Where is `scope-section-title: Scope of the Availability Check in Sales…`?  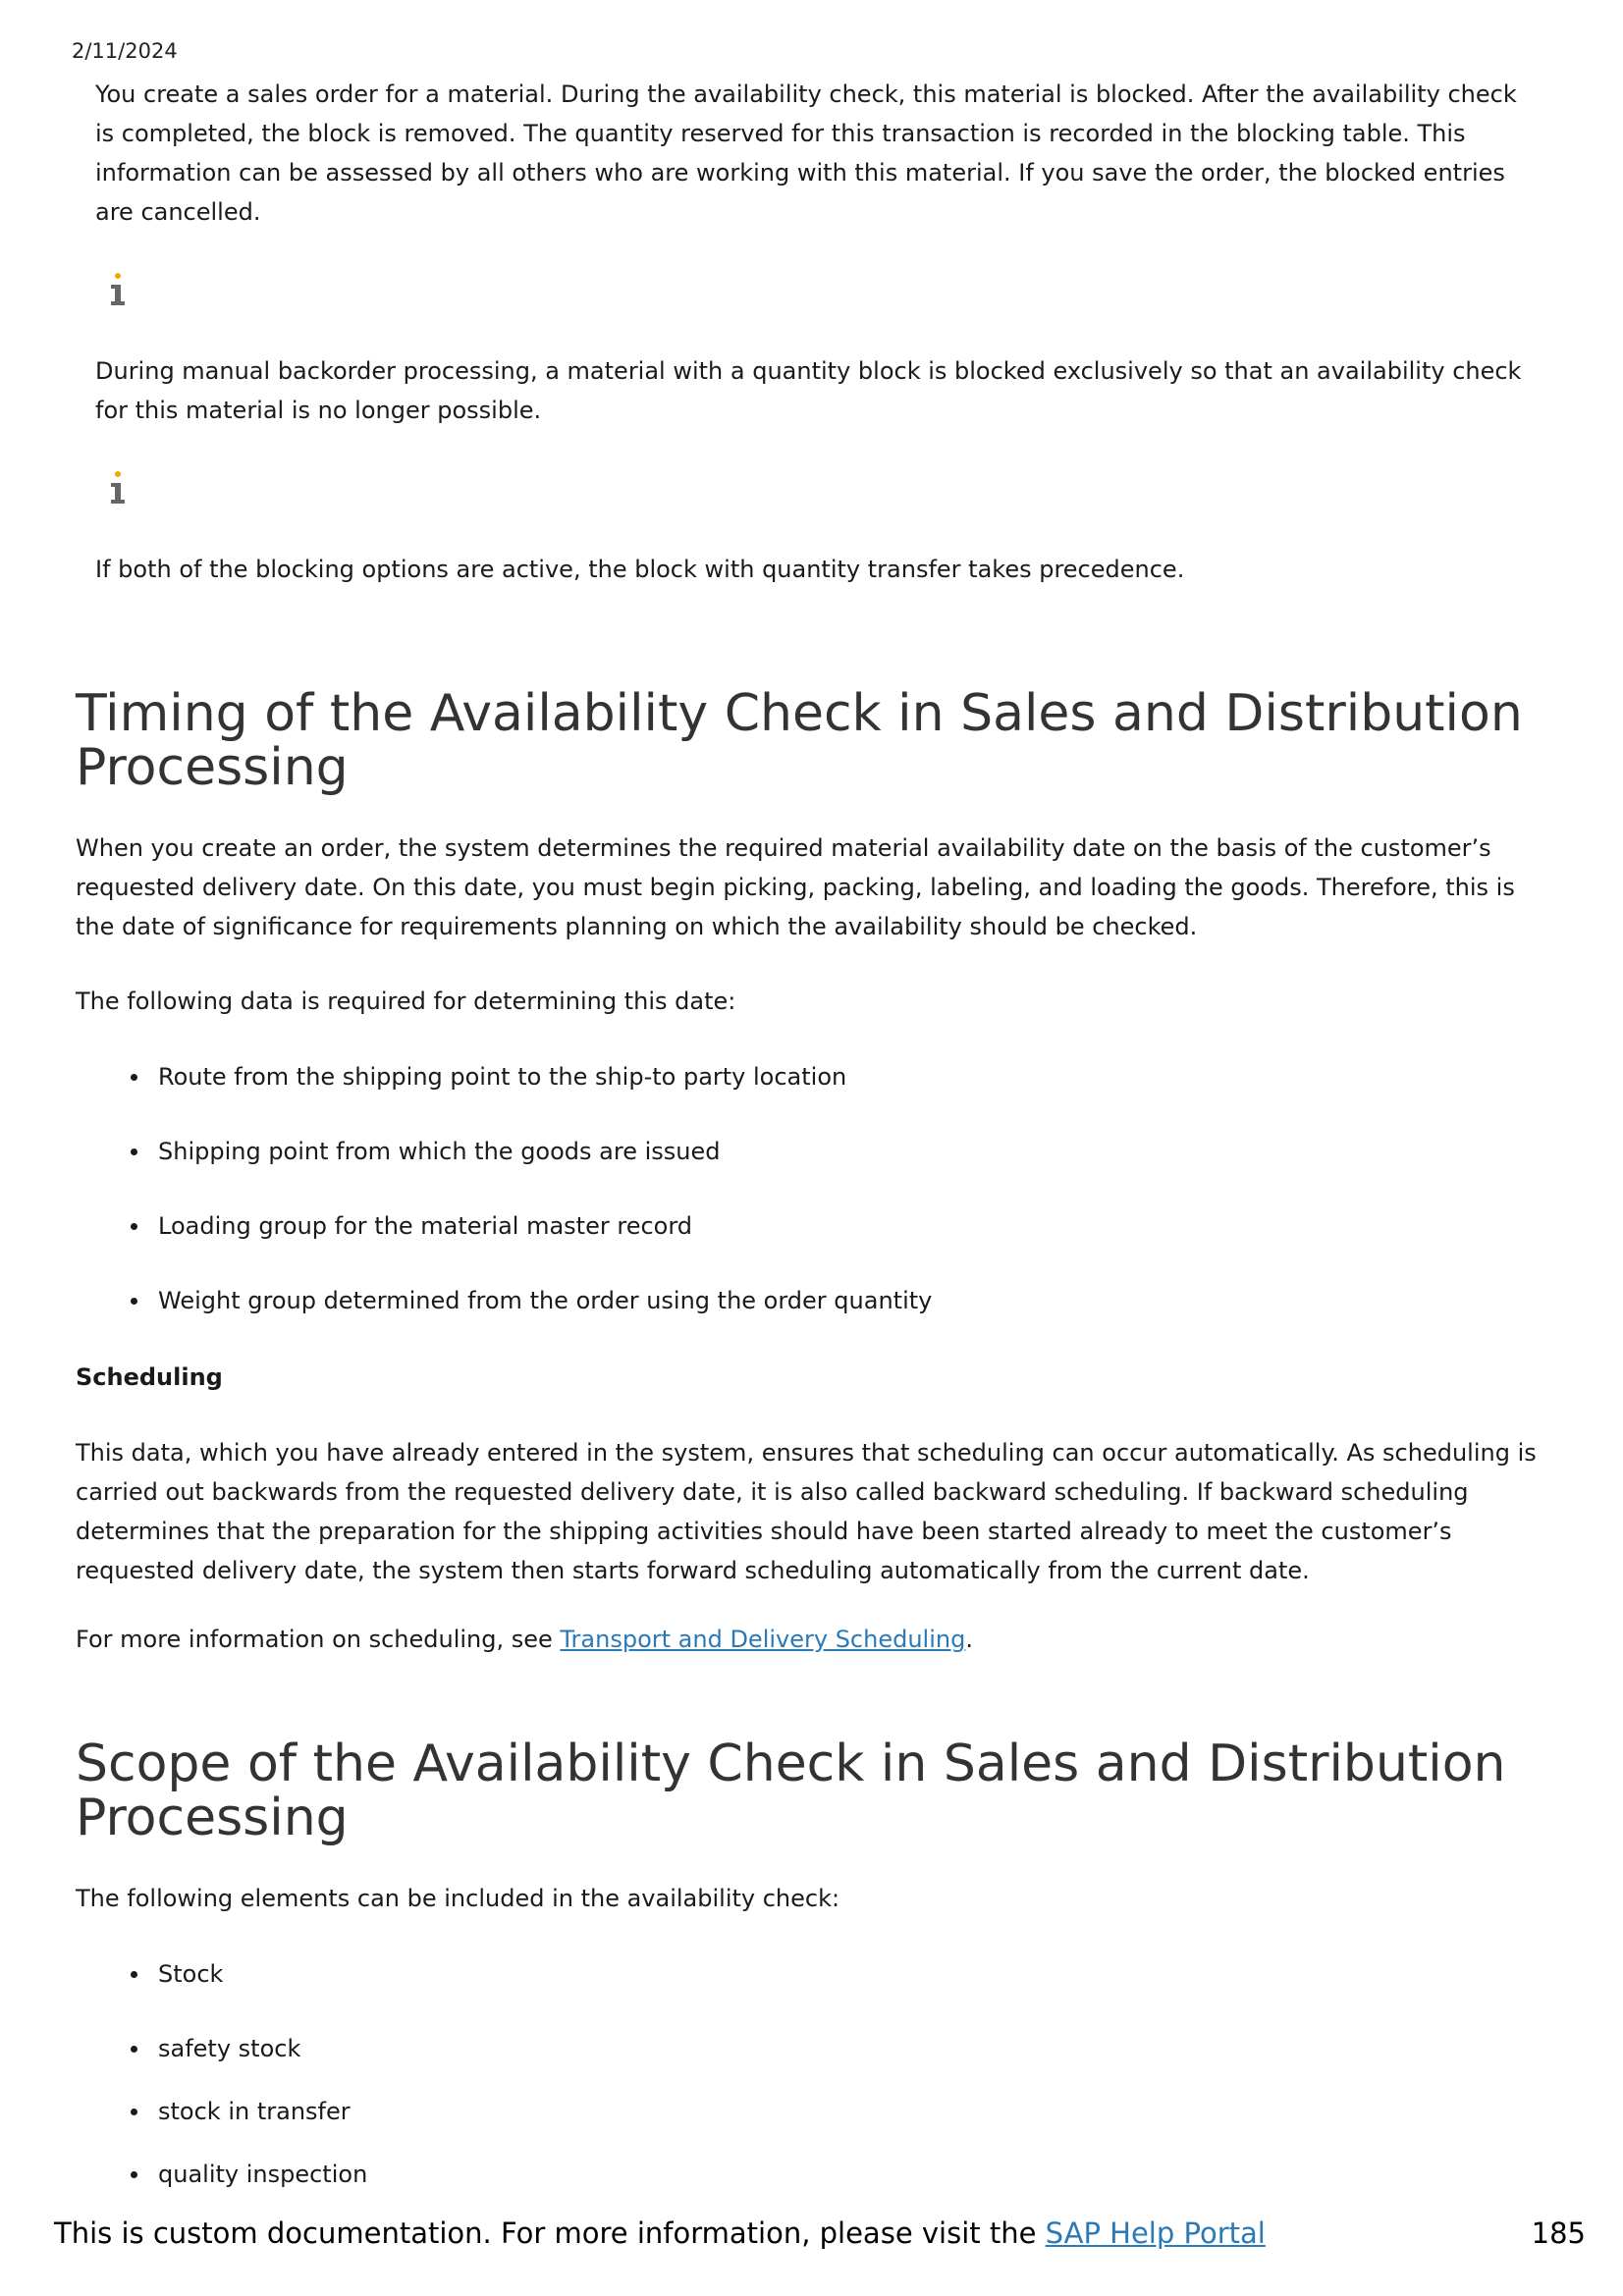
scope-section-title: Scope of the Availability Check in Sales… is located at coordinates (812, 1791).